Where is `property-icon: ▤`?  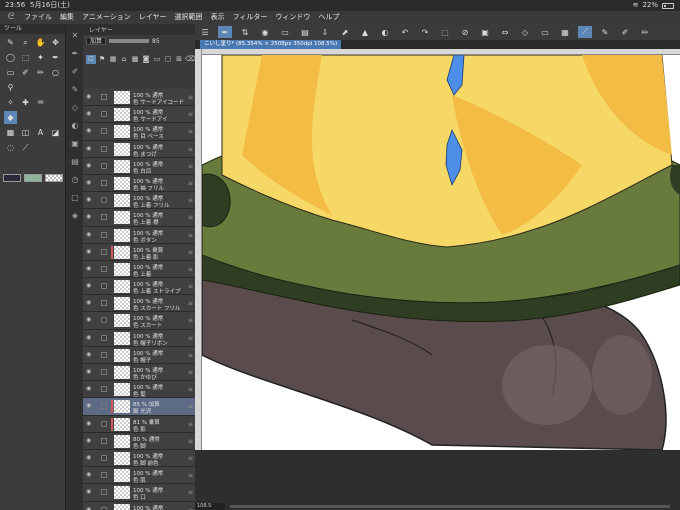 property-icon: ▤ is located at coordinates (75, 161).